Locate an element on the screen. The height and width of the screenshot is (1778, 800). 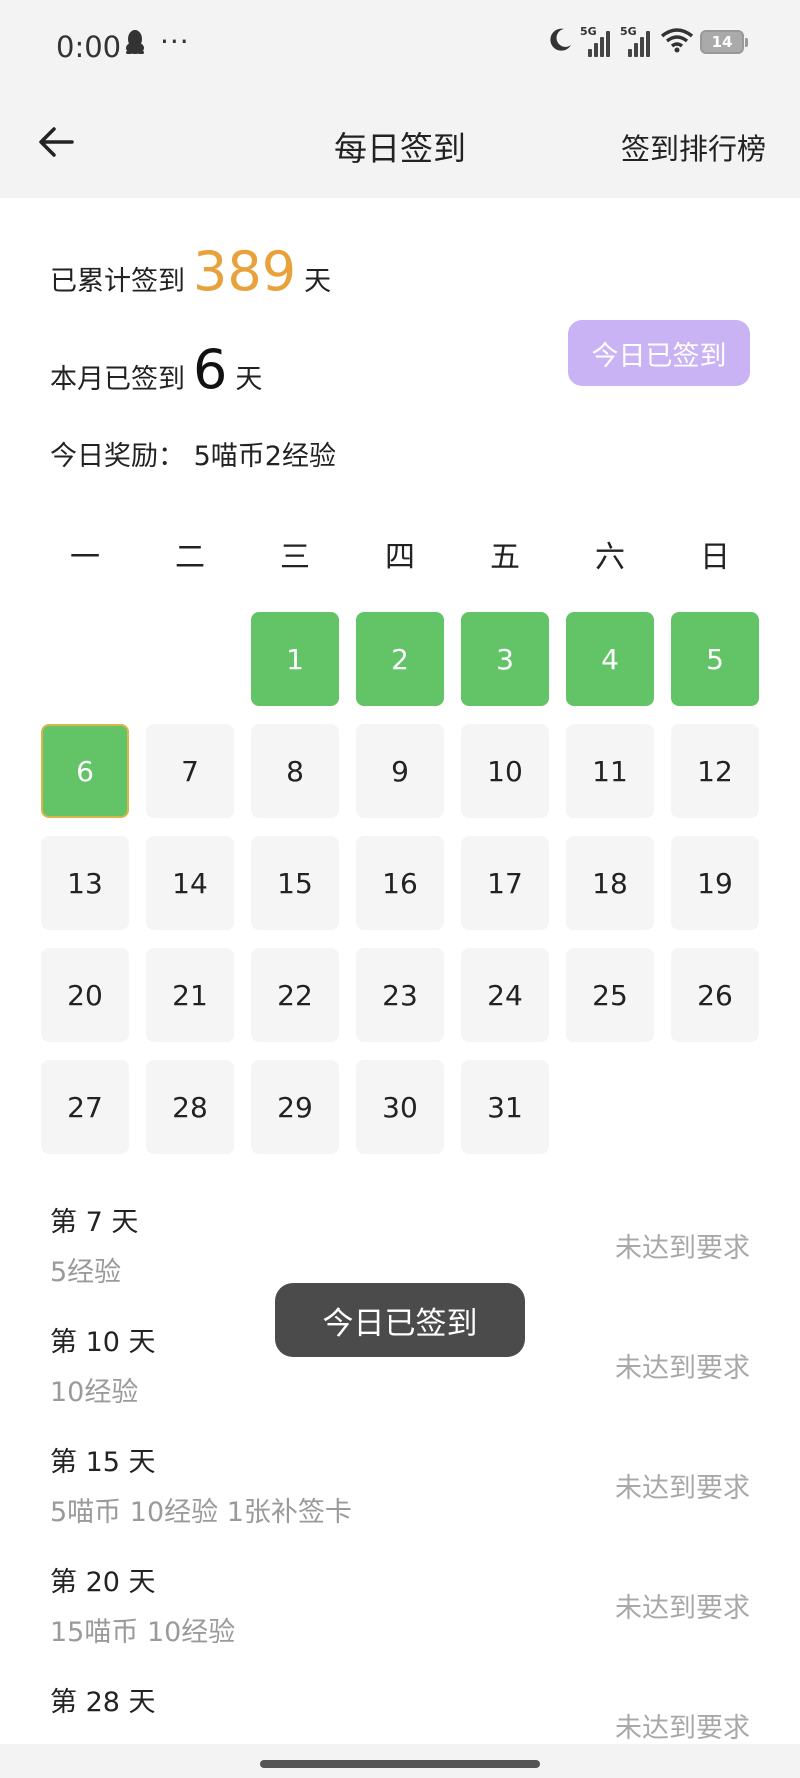
wifi-icon is located at coordinates (677, 42).